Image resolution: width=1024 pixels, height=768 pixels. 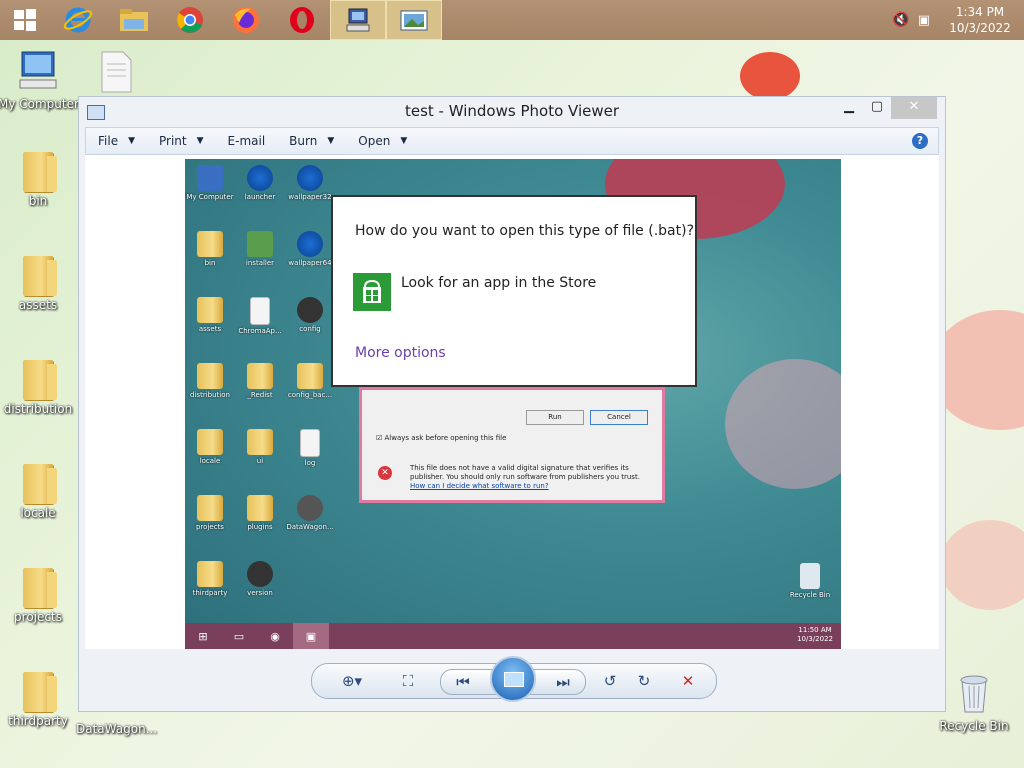 I want to click on desktop-icon-my-computer: My Computer, so click(x=39, y=80).